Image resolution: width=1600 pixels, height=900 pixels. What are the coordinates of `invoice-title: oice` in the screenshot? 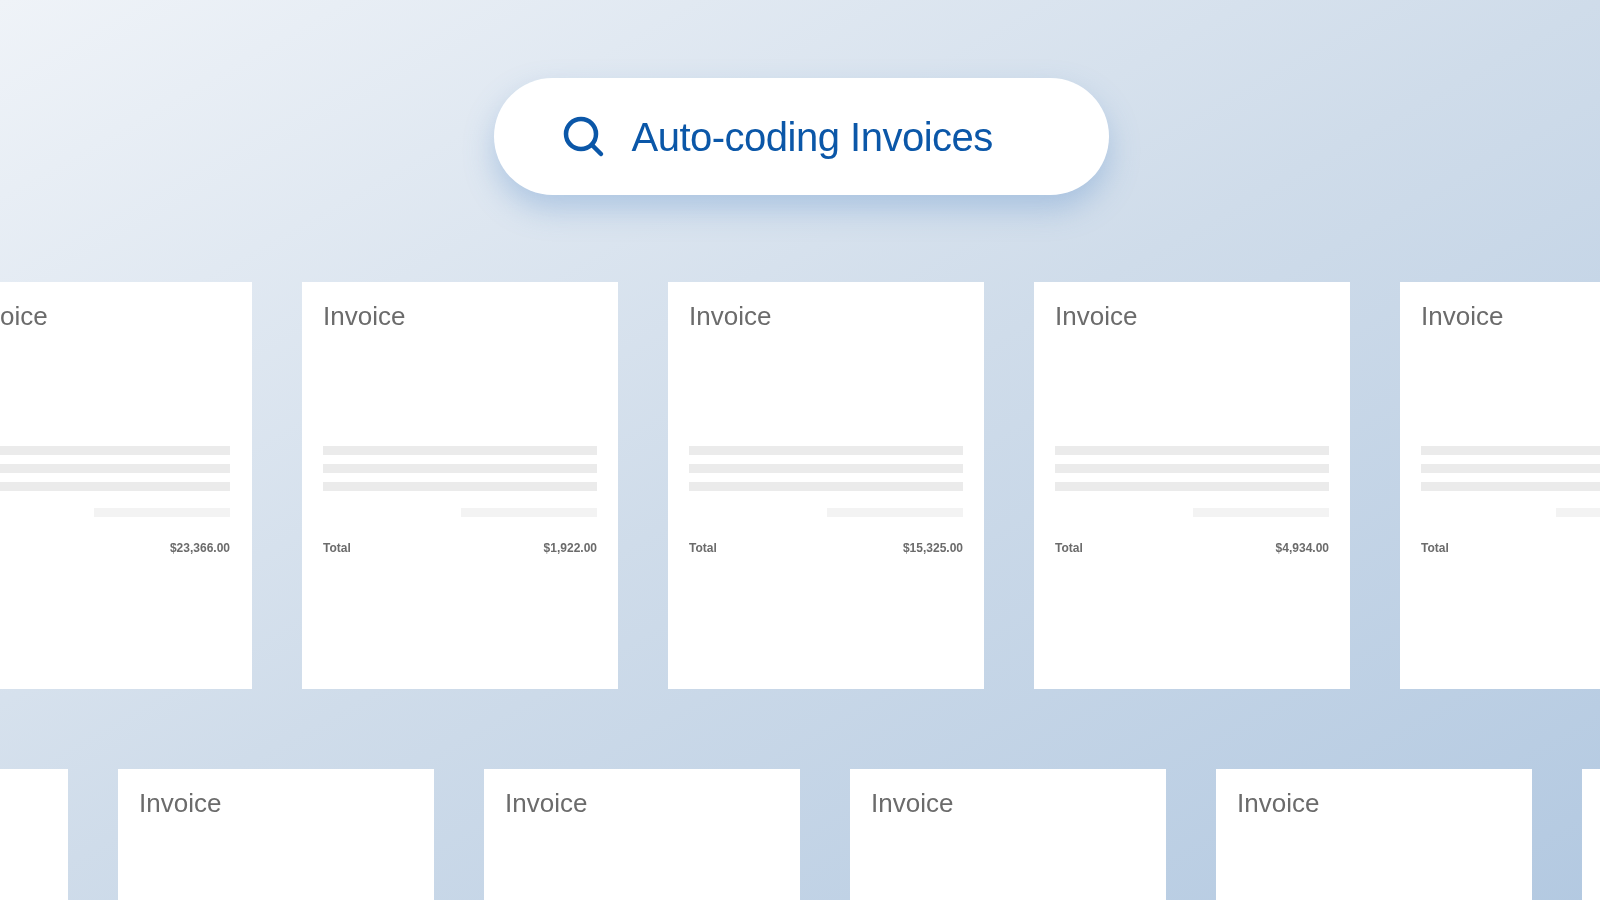 It's located at (24, 316).